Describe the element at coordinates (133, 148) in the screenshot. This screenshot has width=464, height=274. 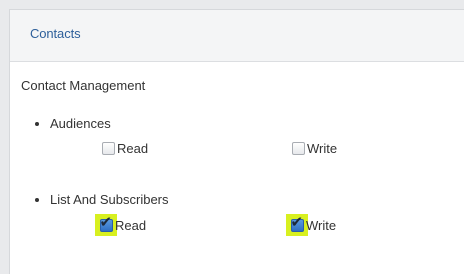
I see `audiences-read-label: Read` at that location.